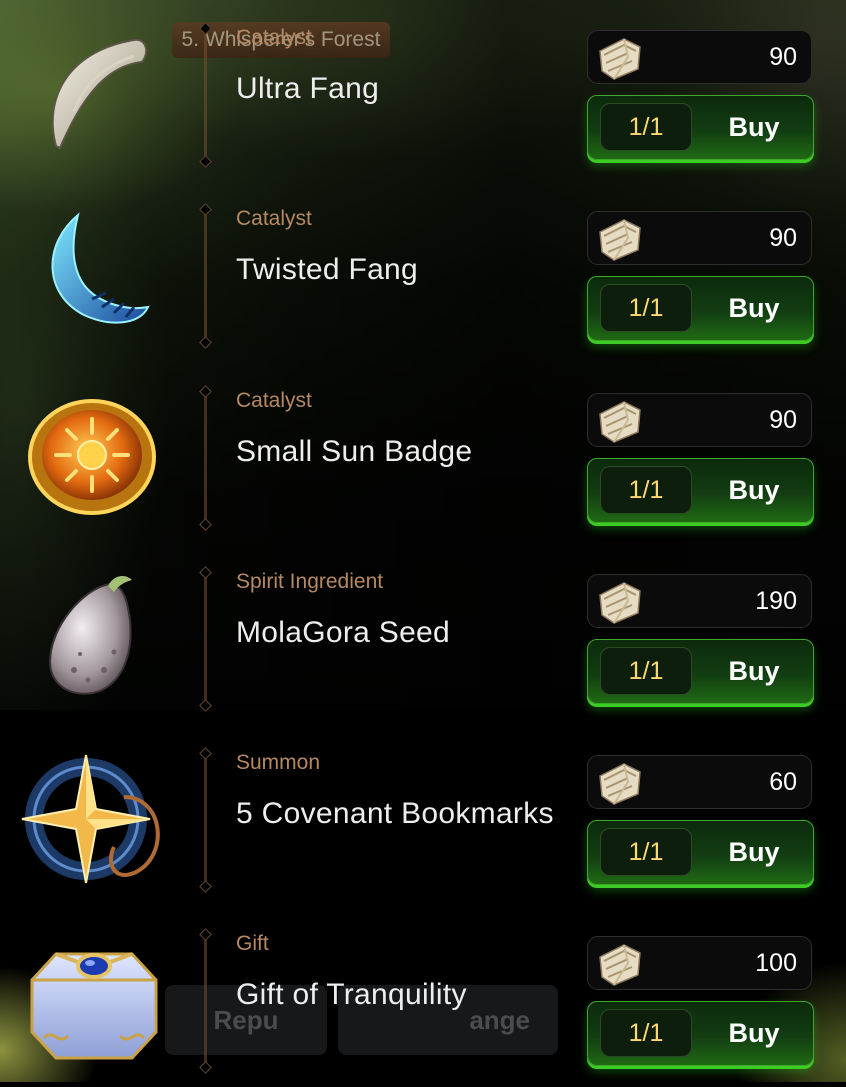 This screenshot has width=846, height=1087. Describe the element at coordinates (310, 581) in the screenshot. I see `item-category: Spirit Ingredient` at that location.